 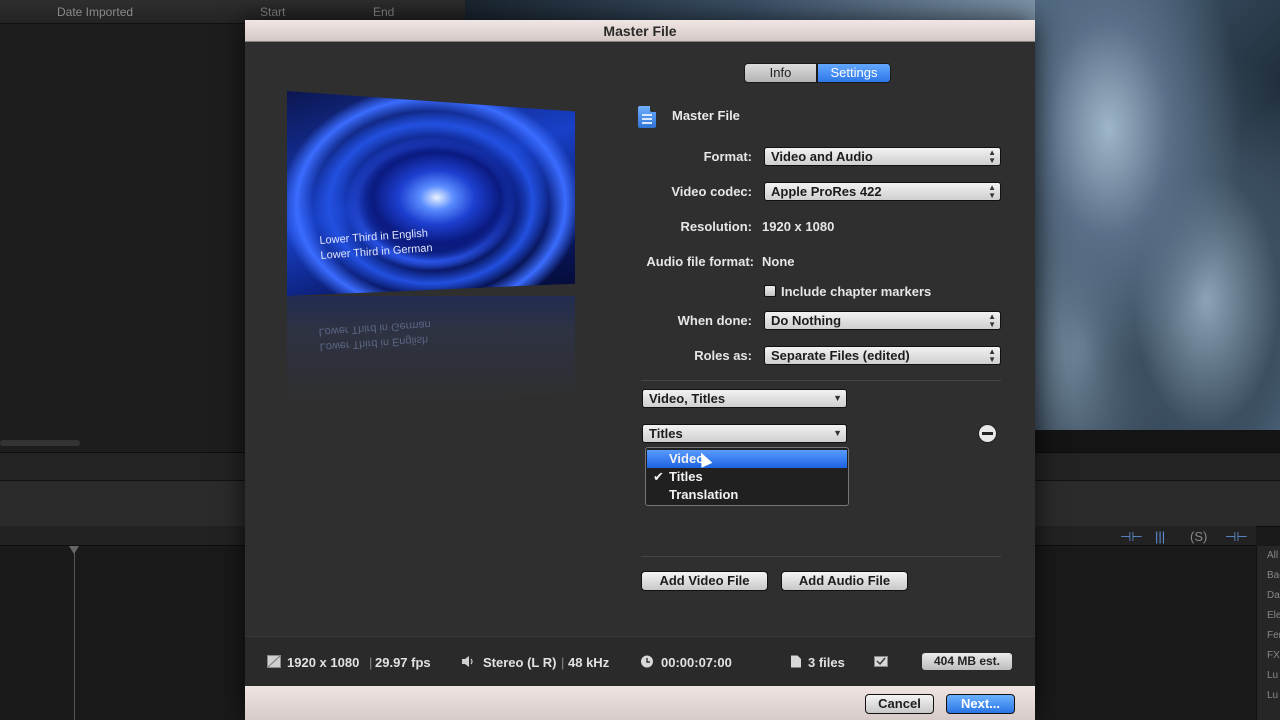 What do you see at coordinates (520, 662) in the screenshot?
I see `status-audio: Stereo (L R)` at bounding box center [520, 662].